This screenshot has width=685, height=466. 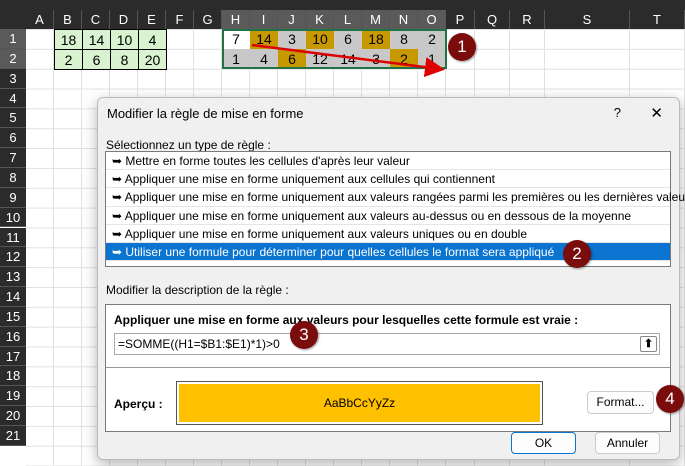 What do you see at coordinates (197, 290) in the screenshot?
I see `description-label: Modifier la description de la règle :` at bounding box center [197, 290].